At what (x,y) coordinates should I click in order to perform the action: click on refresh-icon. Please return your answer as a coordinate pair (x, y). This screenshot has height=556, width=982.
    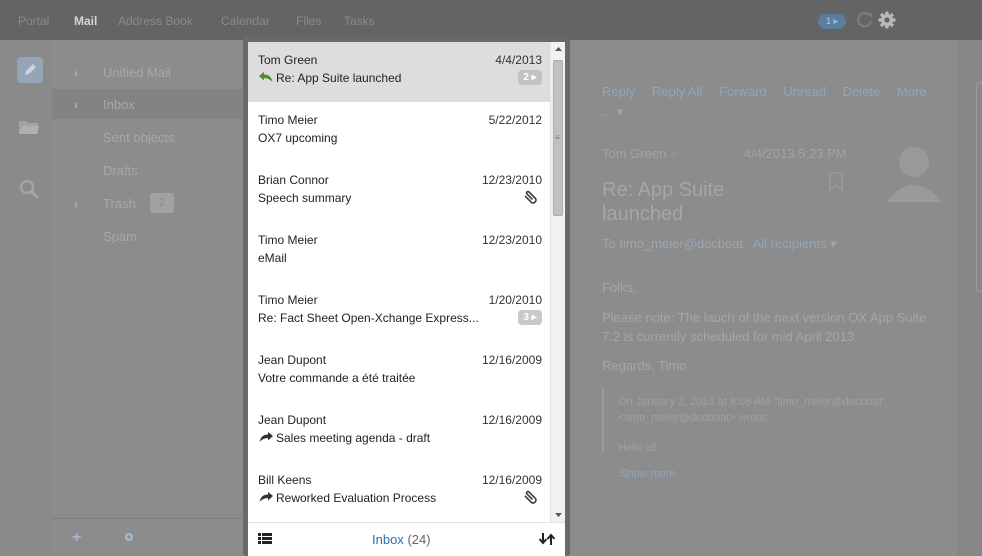
    Looking at the image, I should click on (865, 20).